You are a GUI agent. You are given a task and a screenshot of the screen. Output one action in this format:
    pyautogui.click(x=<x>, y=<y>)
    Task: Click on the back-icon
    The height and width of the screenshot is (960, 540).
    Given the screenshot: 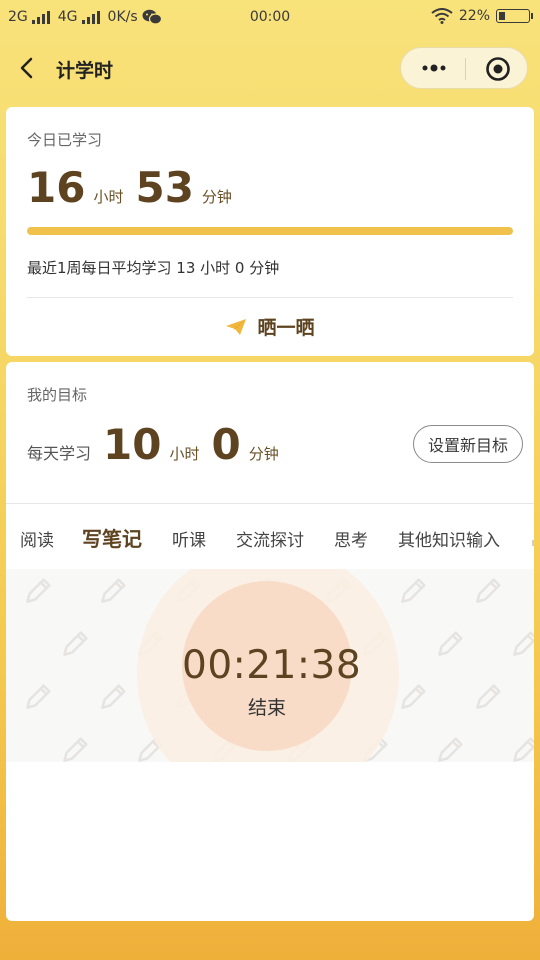 What is the action you would take?
    pyautogui.click(x=28, y=68)
    